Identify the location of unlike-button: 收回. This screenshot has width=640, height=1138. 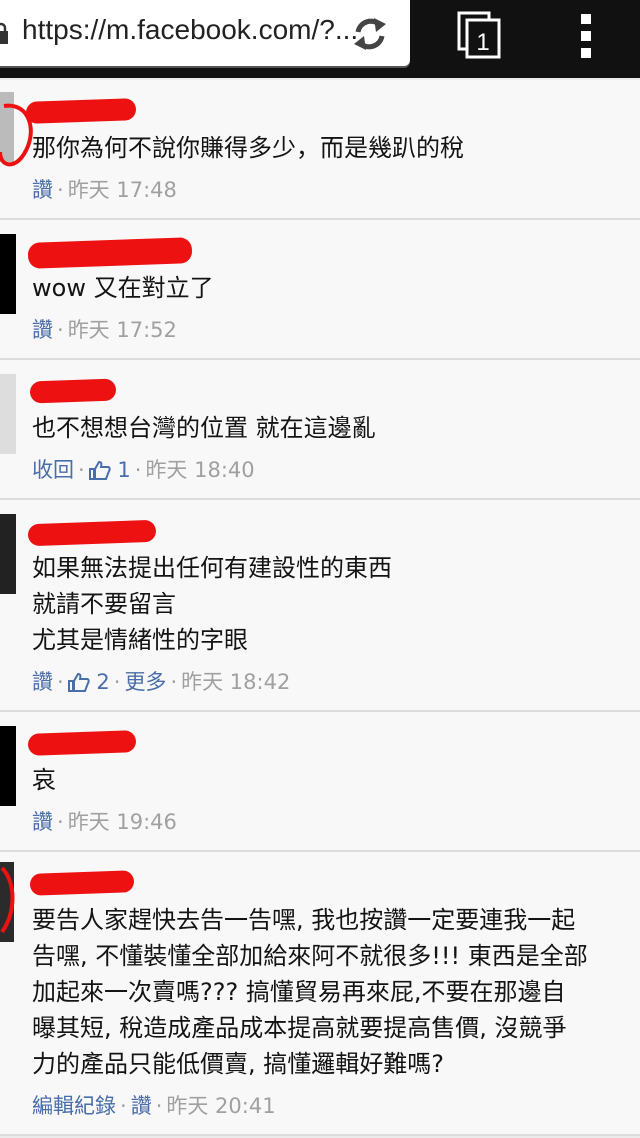
(53, 470).